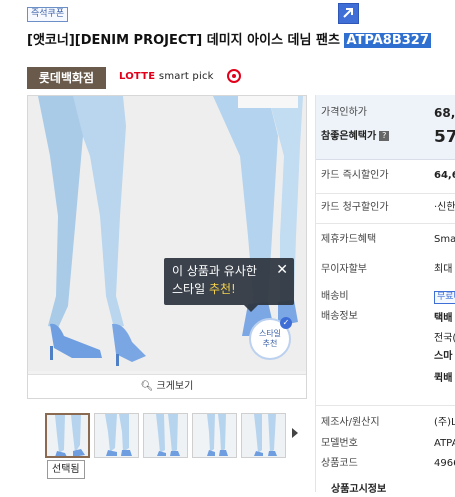 Image resolution: width=455 pixels, height=497 pixels. What do you see at coordinates (387, 40) in the screenshot?
I see `product-code-highlight: ATPA8B327` at bounding box center [387, 40].